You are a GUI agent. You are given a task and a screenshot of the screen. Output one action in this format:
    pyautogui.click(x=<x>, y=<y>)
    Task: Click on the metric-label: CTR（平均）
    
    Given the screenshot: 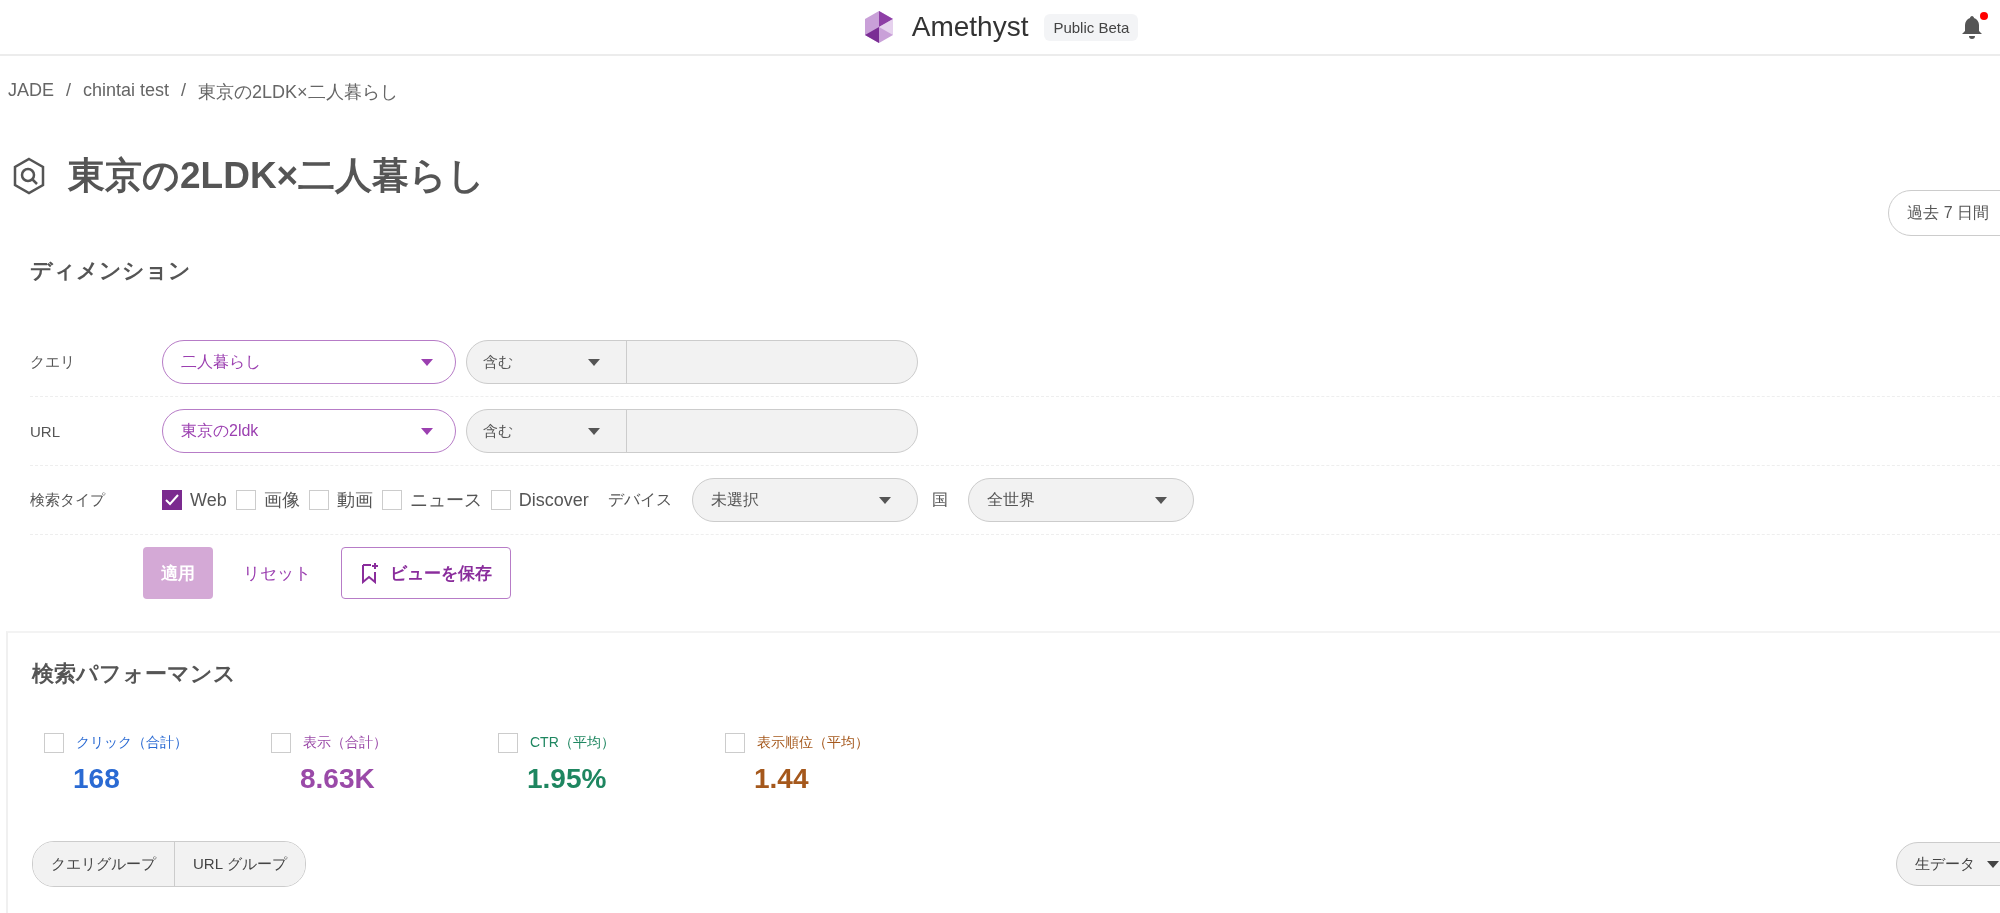 What is the action you would take?
    pyautogui.click(x=572, y=743)
    